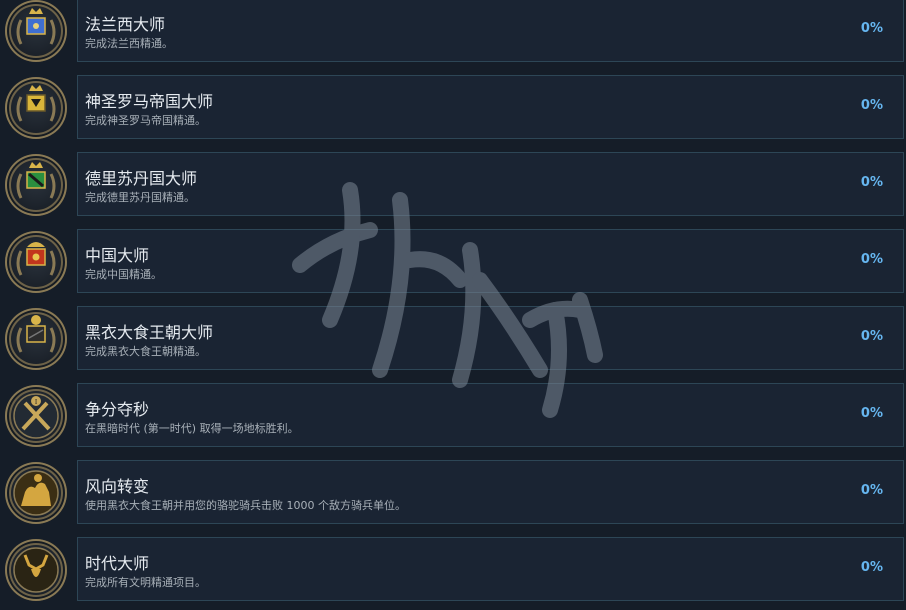  I want to click on achievement-description: 完成法兰西精通。, so click(129, 43).